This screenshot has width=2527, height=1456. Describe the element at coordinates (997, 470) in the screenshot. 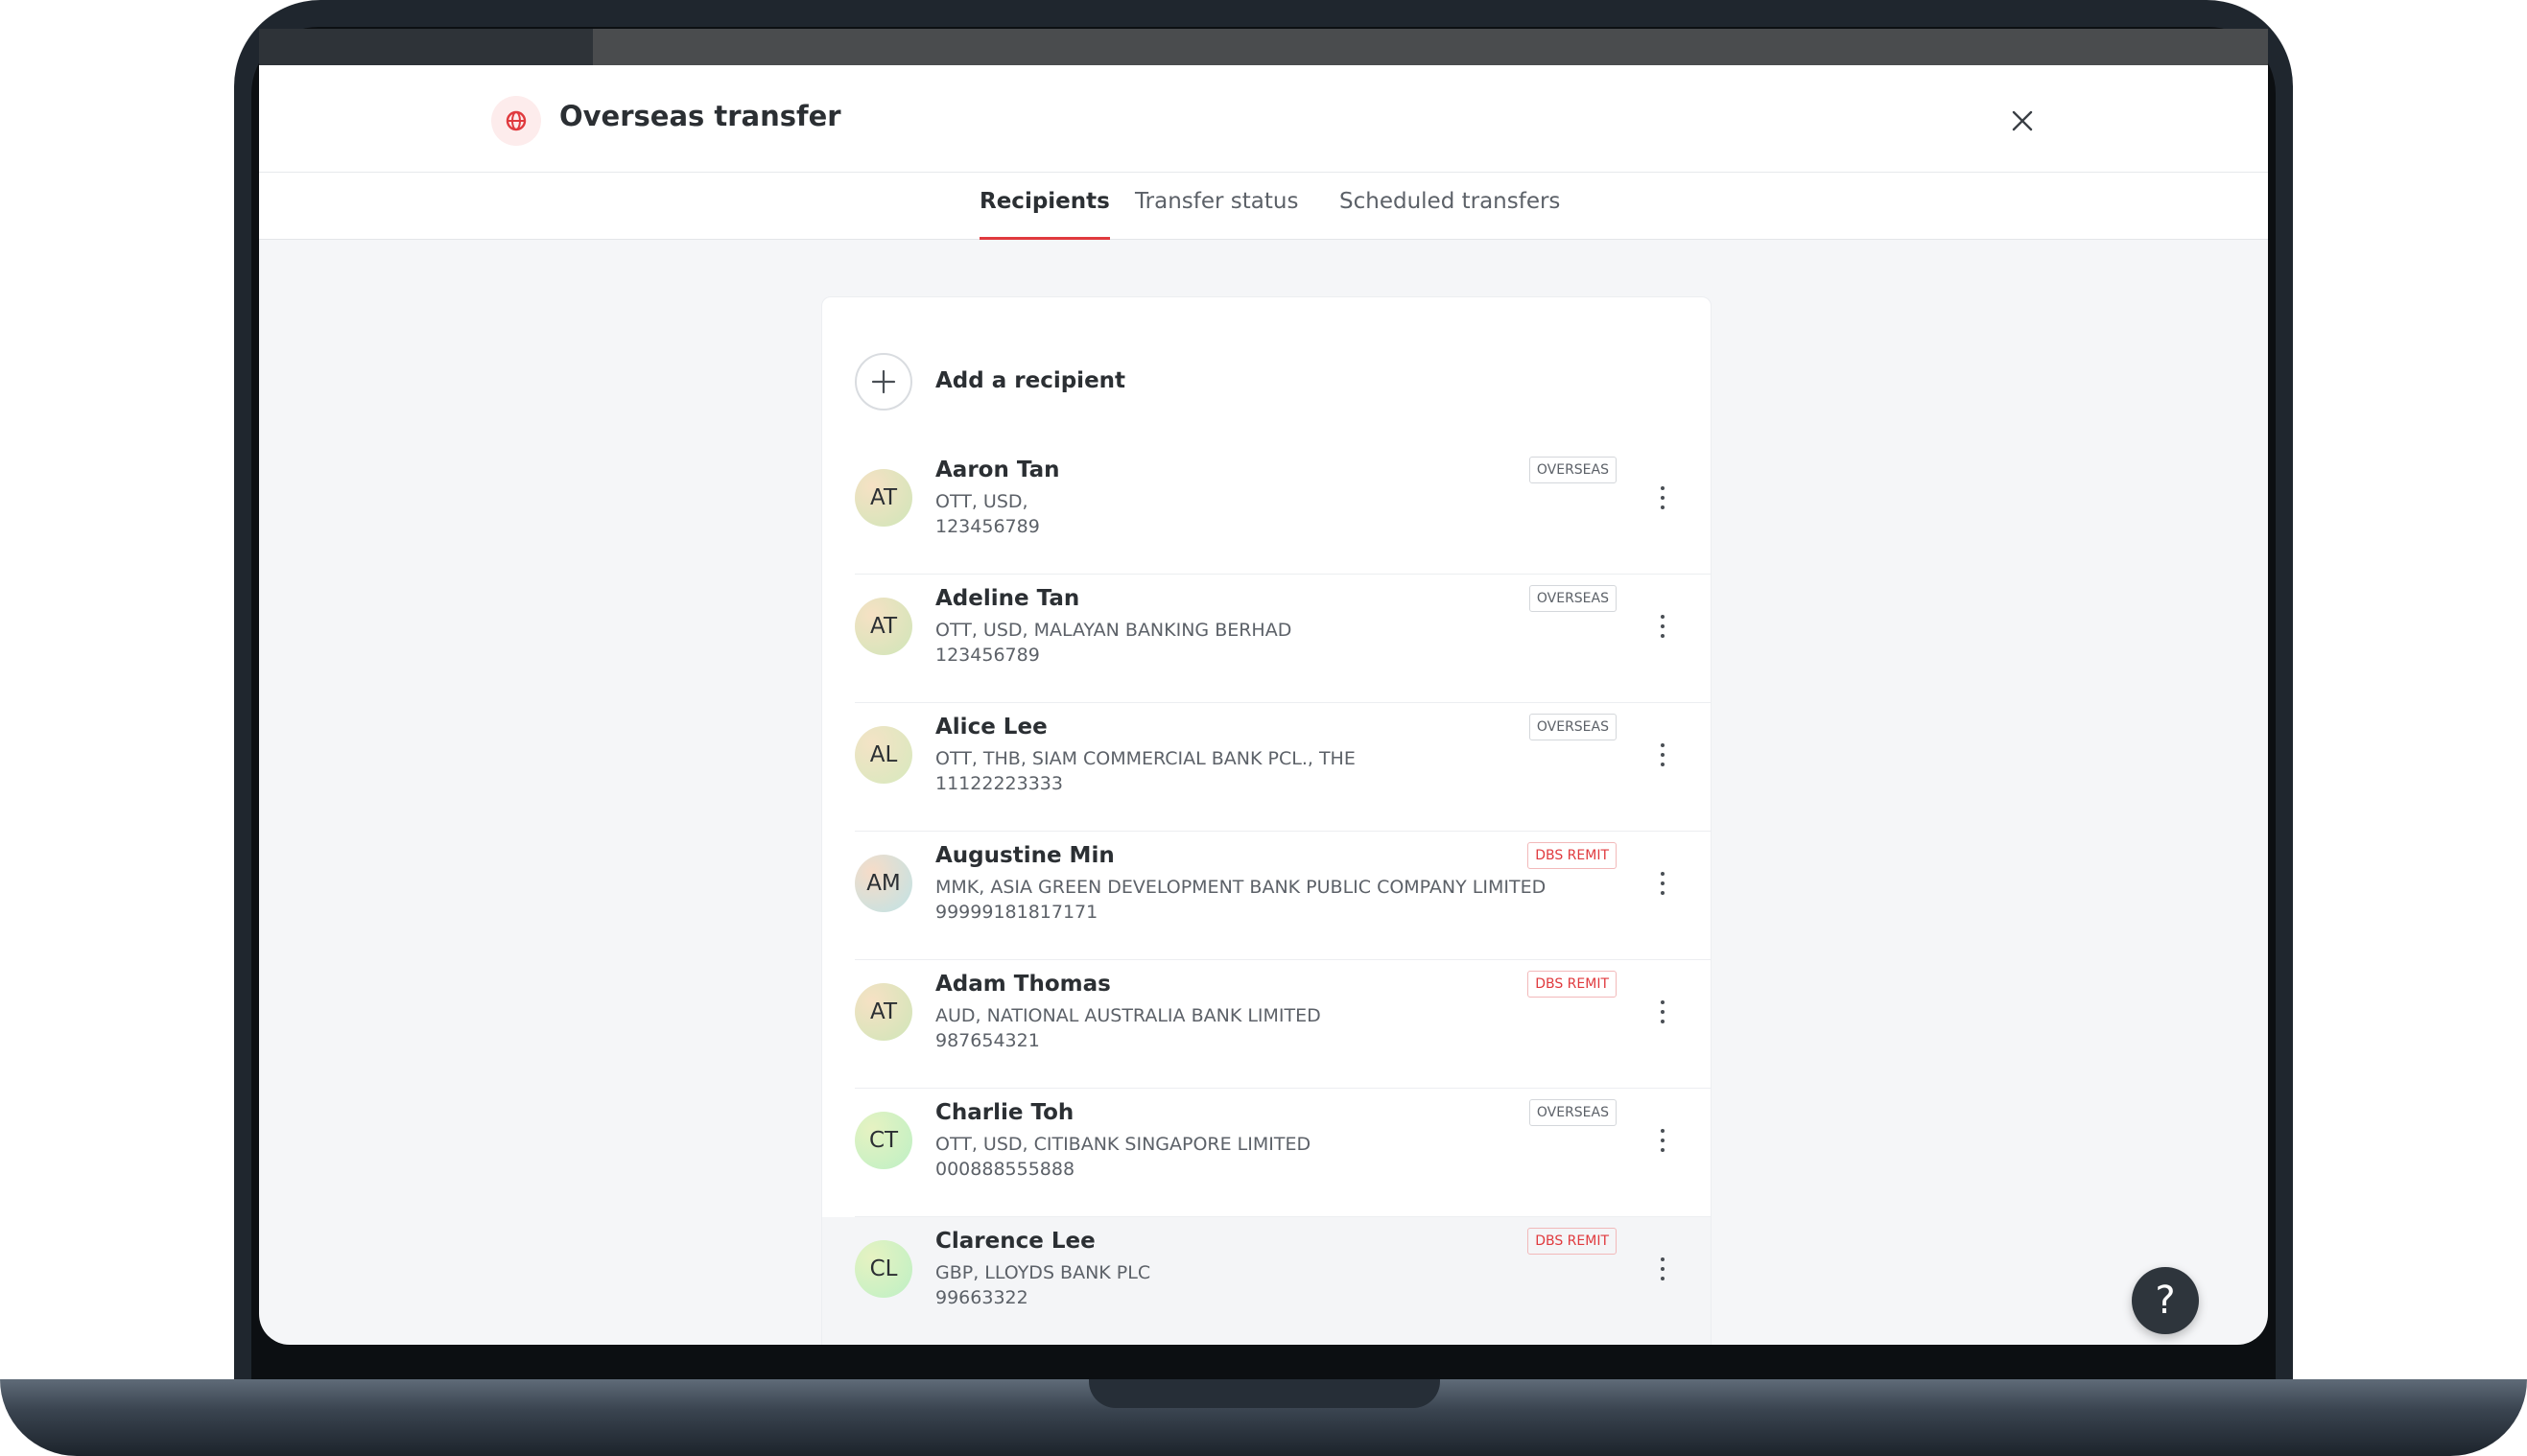

I see `recipient-name: Aaron Tan` at that location.